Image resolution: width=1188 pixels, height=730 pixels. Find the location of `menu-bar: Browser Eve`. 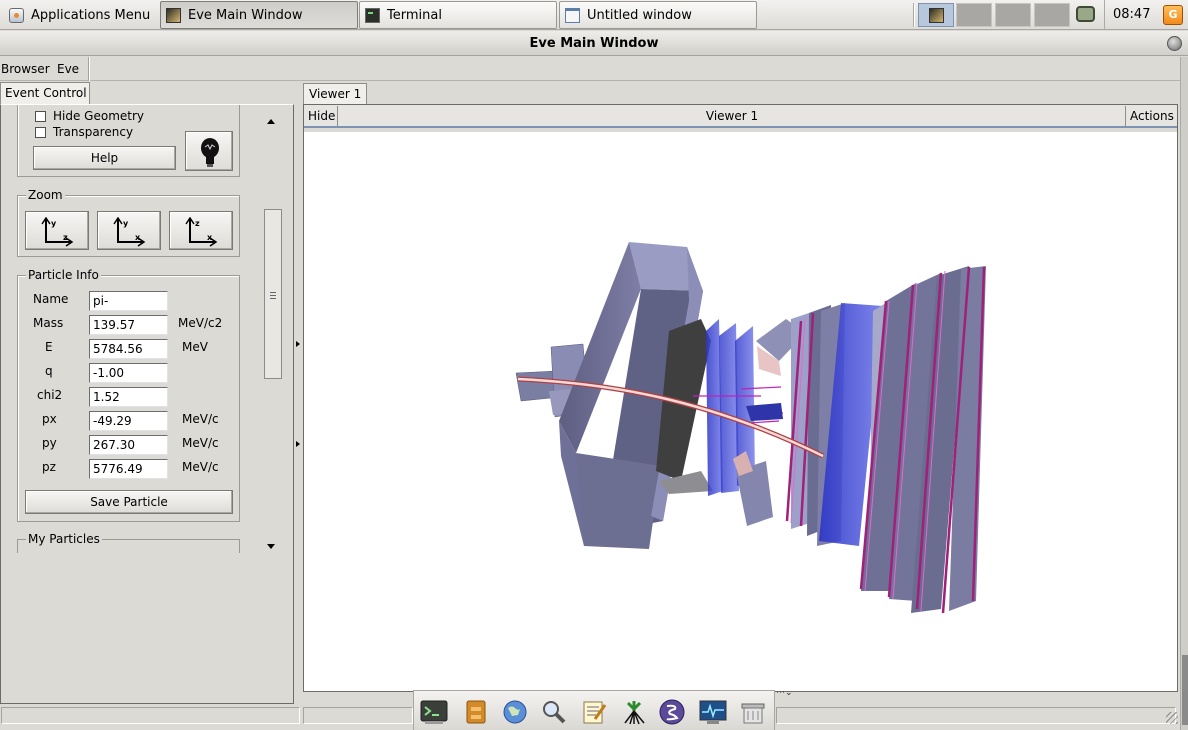

menu-bar: Browser Eve is located at coordinates (590, 69).